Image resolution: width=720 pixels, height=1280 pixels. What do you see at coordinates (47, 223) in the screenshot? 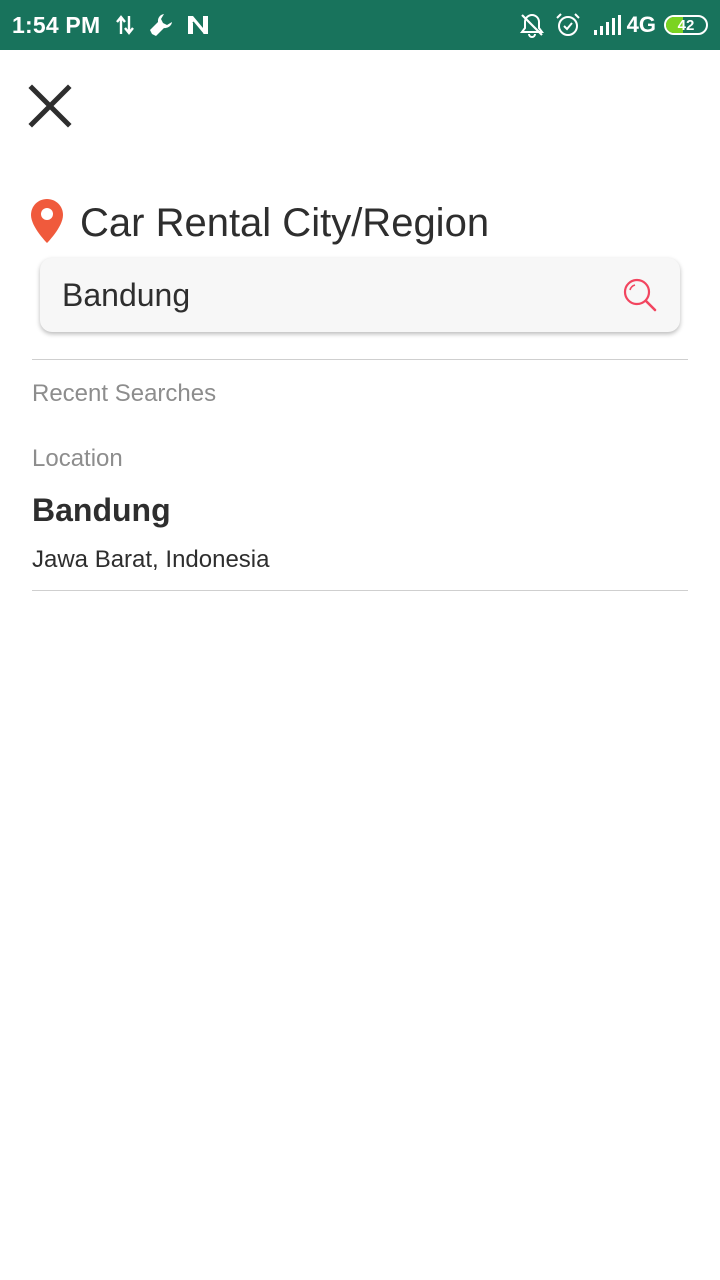
I see `location-pin-icon` at bounding box center [47, 223].